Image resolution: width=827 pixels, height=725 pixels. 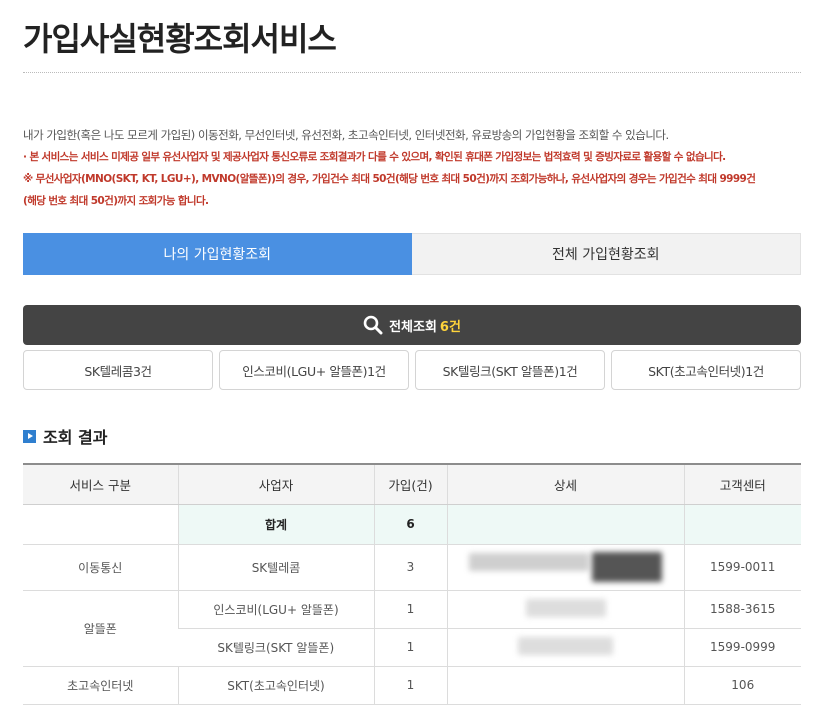 What do you see at coordinates (450, 327) in the screenshot?
I see `total-count: 6건` at bounding box center [450, 327].